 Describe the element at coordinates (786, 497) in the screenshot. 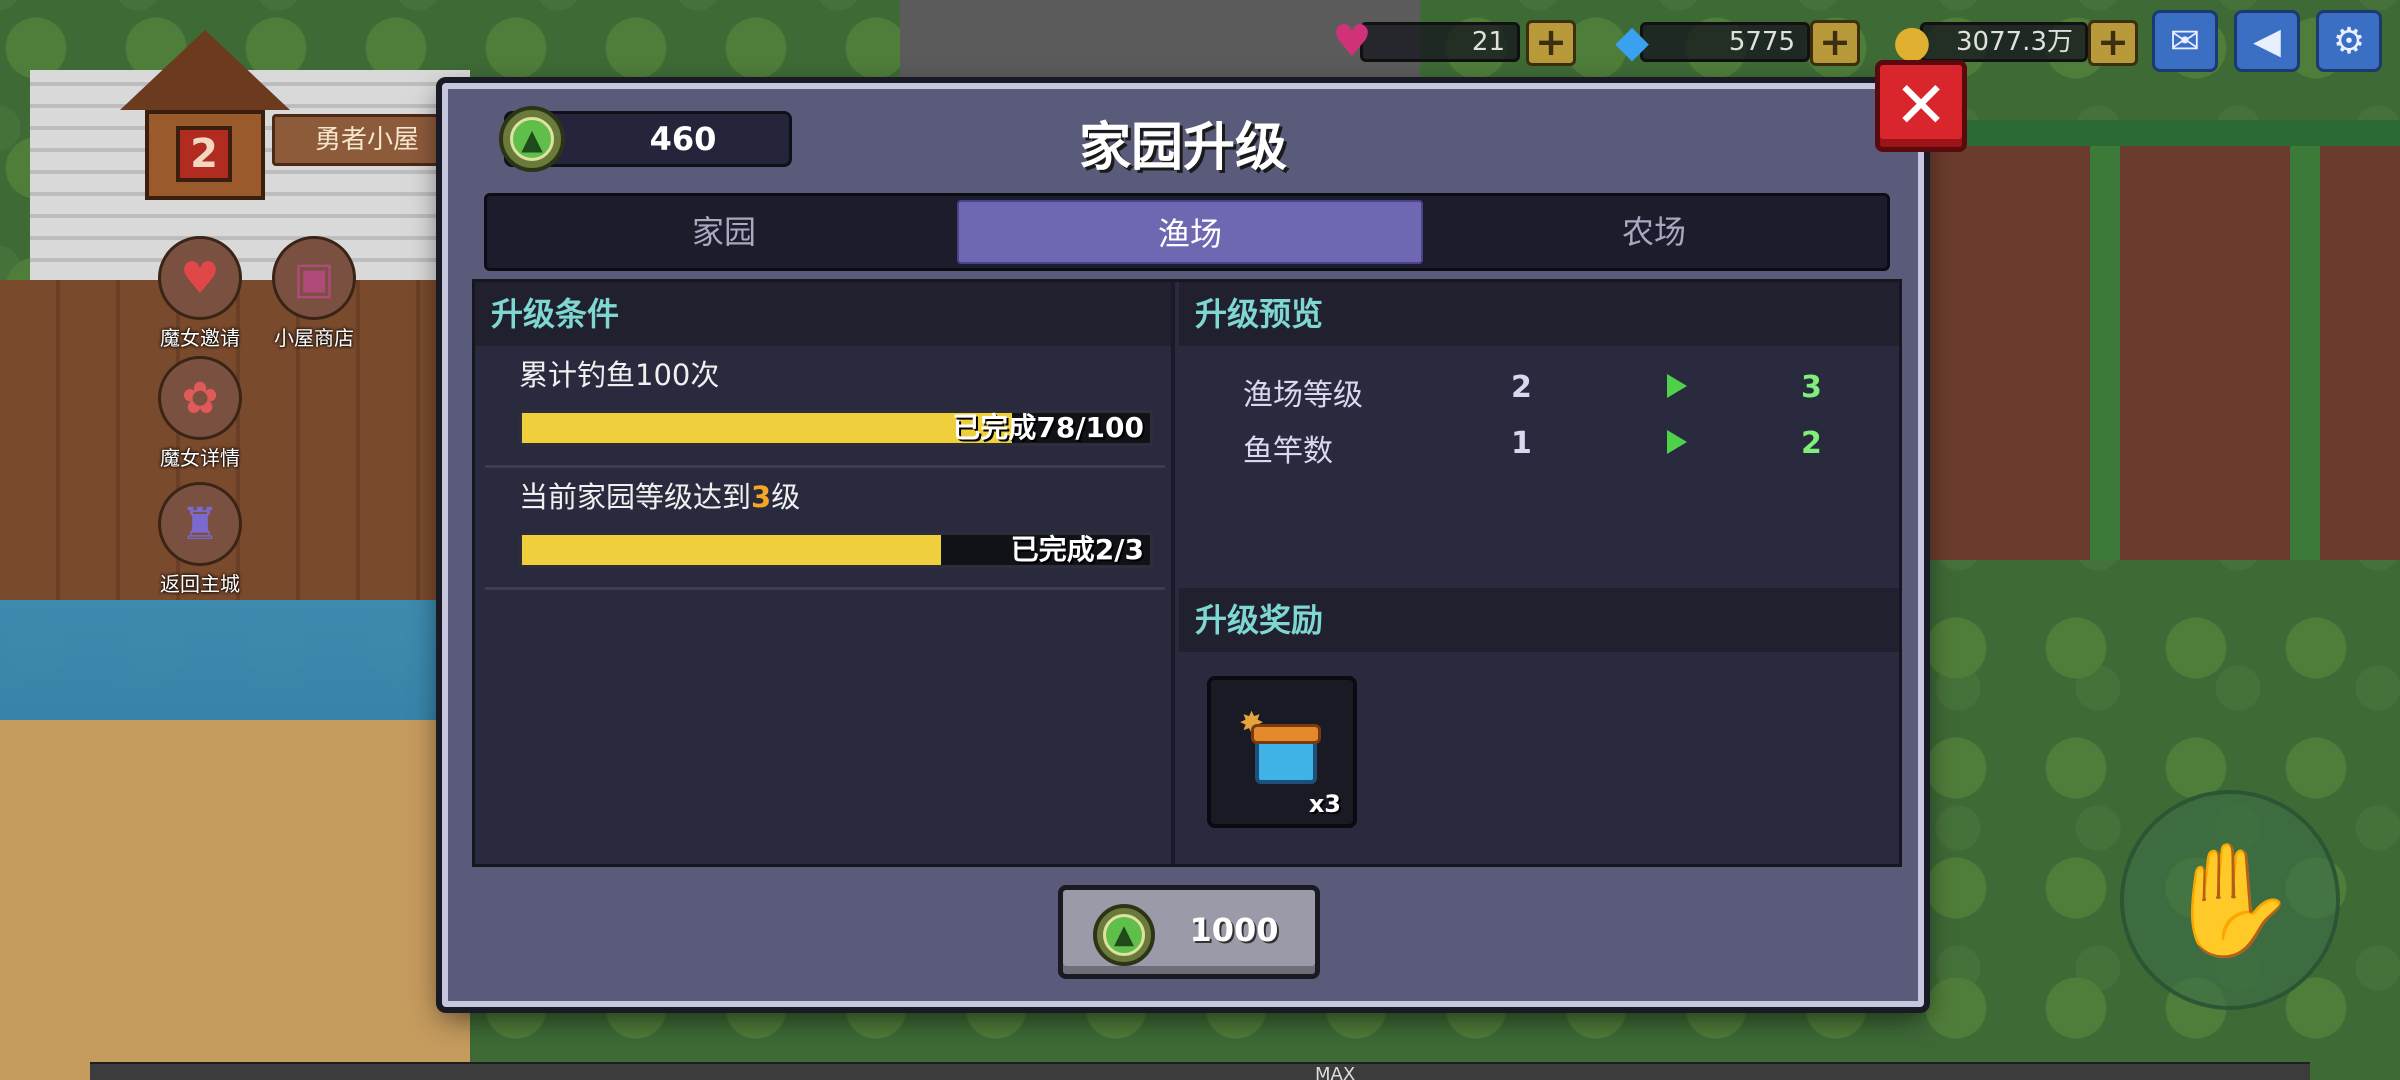

I see `condition-title-suffix: 级` at that location.